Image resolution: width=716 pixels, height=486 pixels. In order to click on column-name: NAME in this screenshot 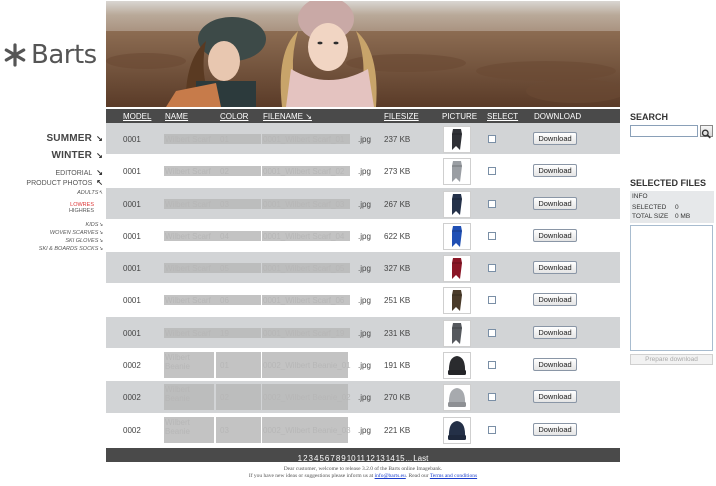, I will do `click(176, 116)`.